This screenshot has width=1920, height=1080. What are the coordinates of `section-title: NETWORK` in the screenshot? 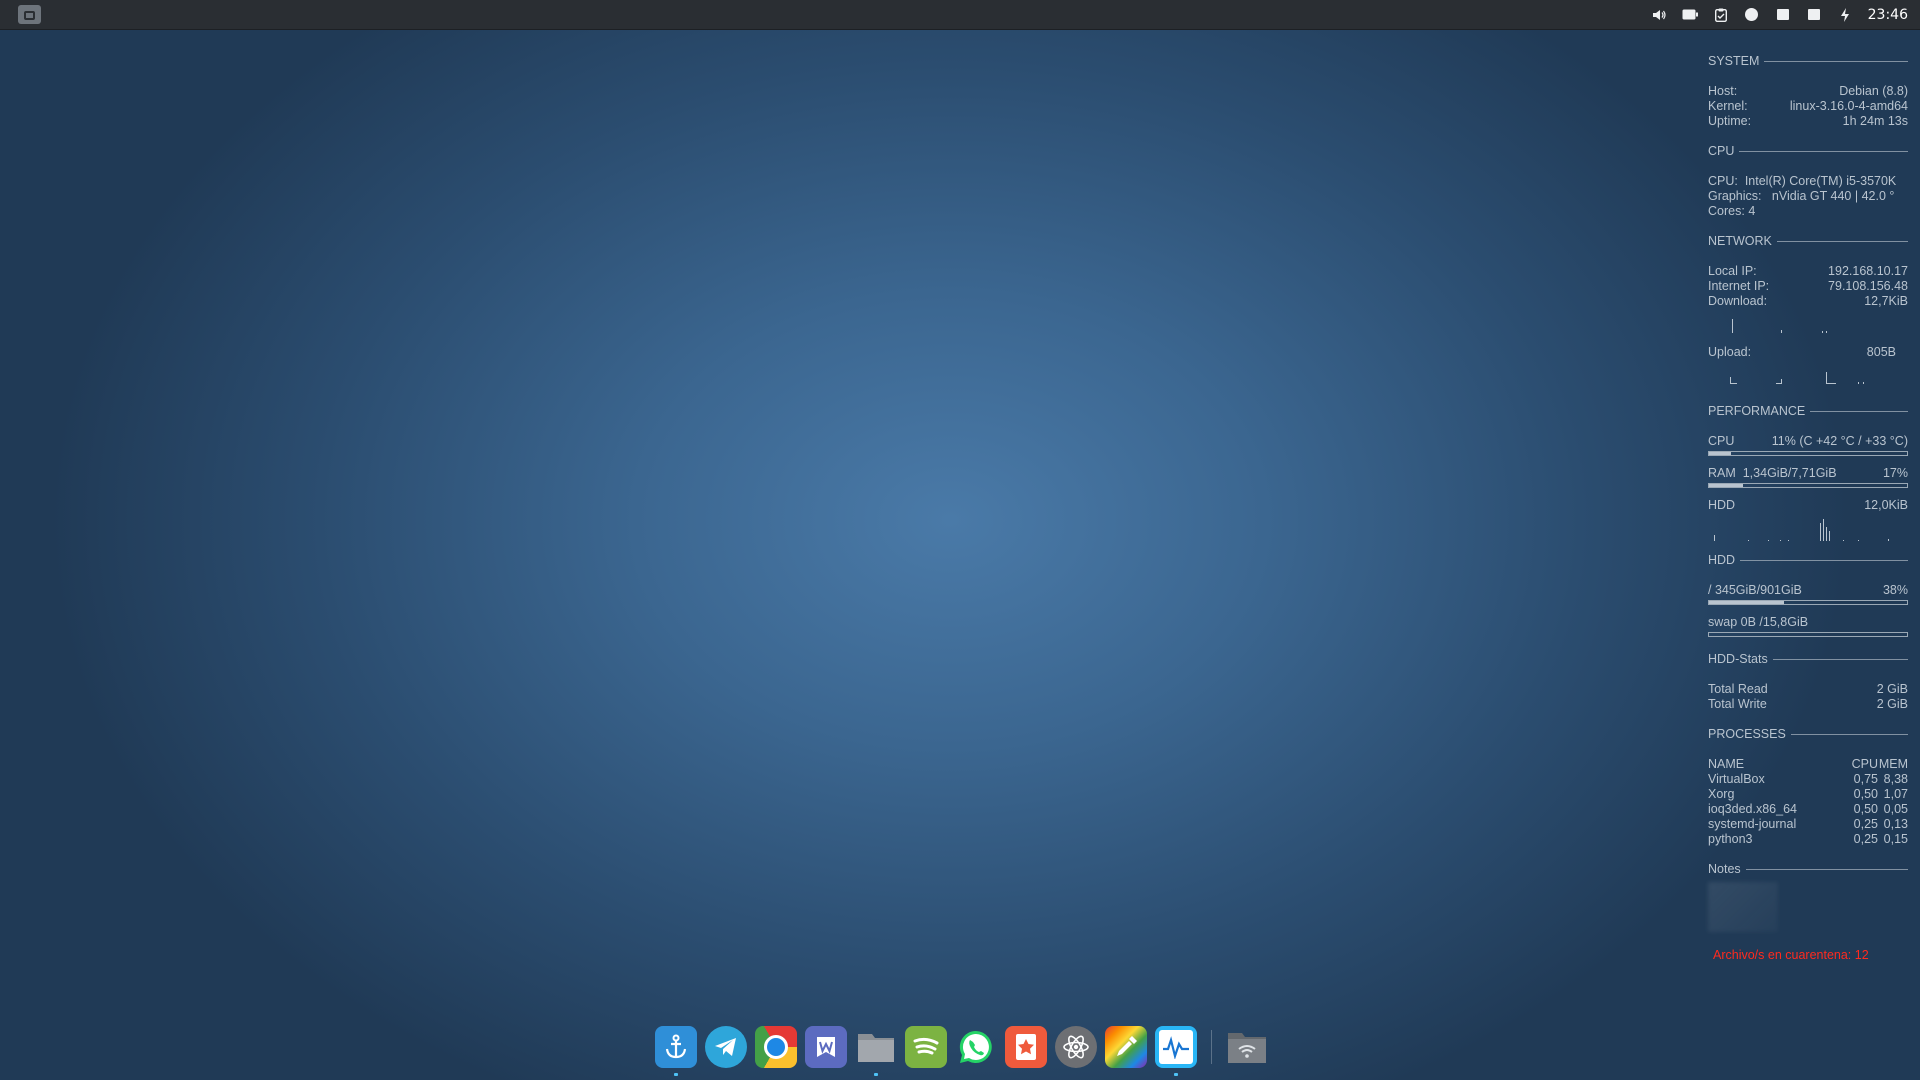 It's located at (1740, 241).